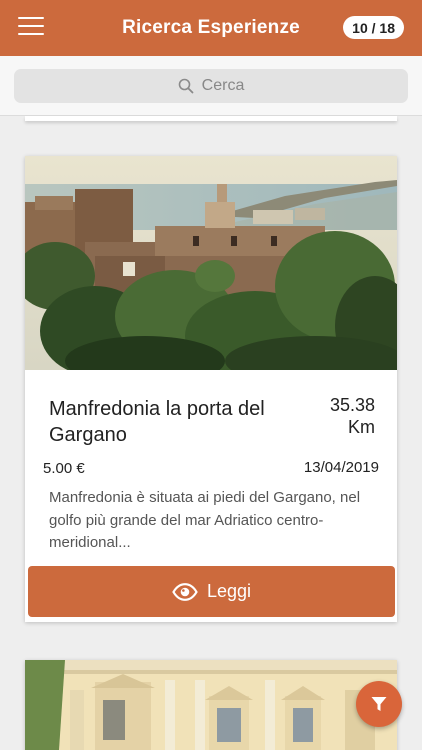  What do you see at coordinates (157, 422) in the screenshot?
I see `experience-title: Manfredonia la porta del Gargano` at bounding box center [157, 422].